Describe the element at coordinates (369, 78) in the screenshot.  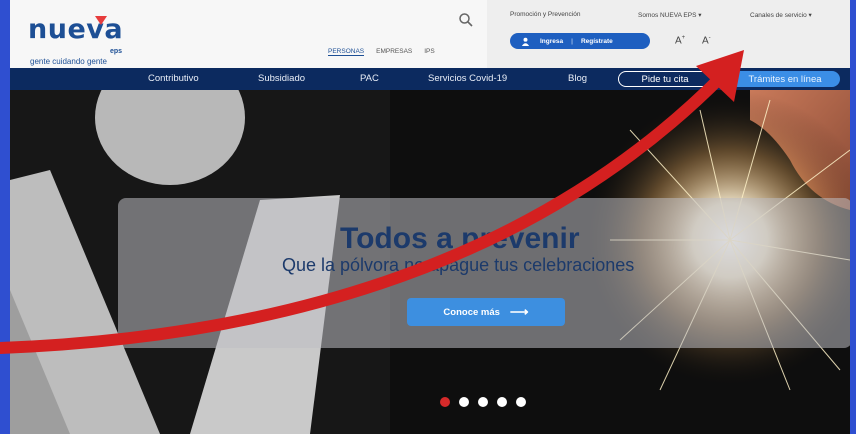
I see `nav-pac: PAC` at that location.